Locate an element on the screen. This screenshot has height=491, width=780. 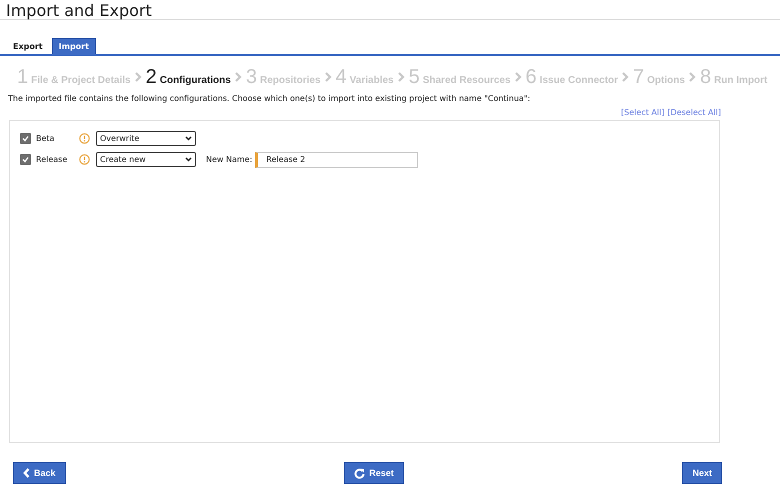
new-name-field: Release 2 is located at coordinates (336, 160).